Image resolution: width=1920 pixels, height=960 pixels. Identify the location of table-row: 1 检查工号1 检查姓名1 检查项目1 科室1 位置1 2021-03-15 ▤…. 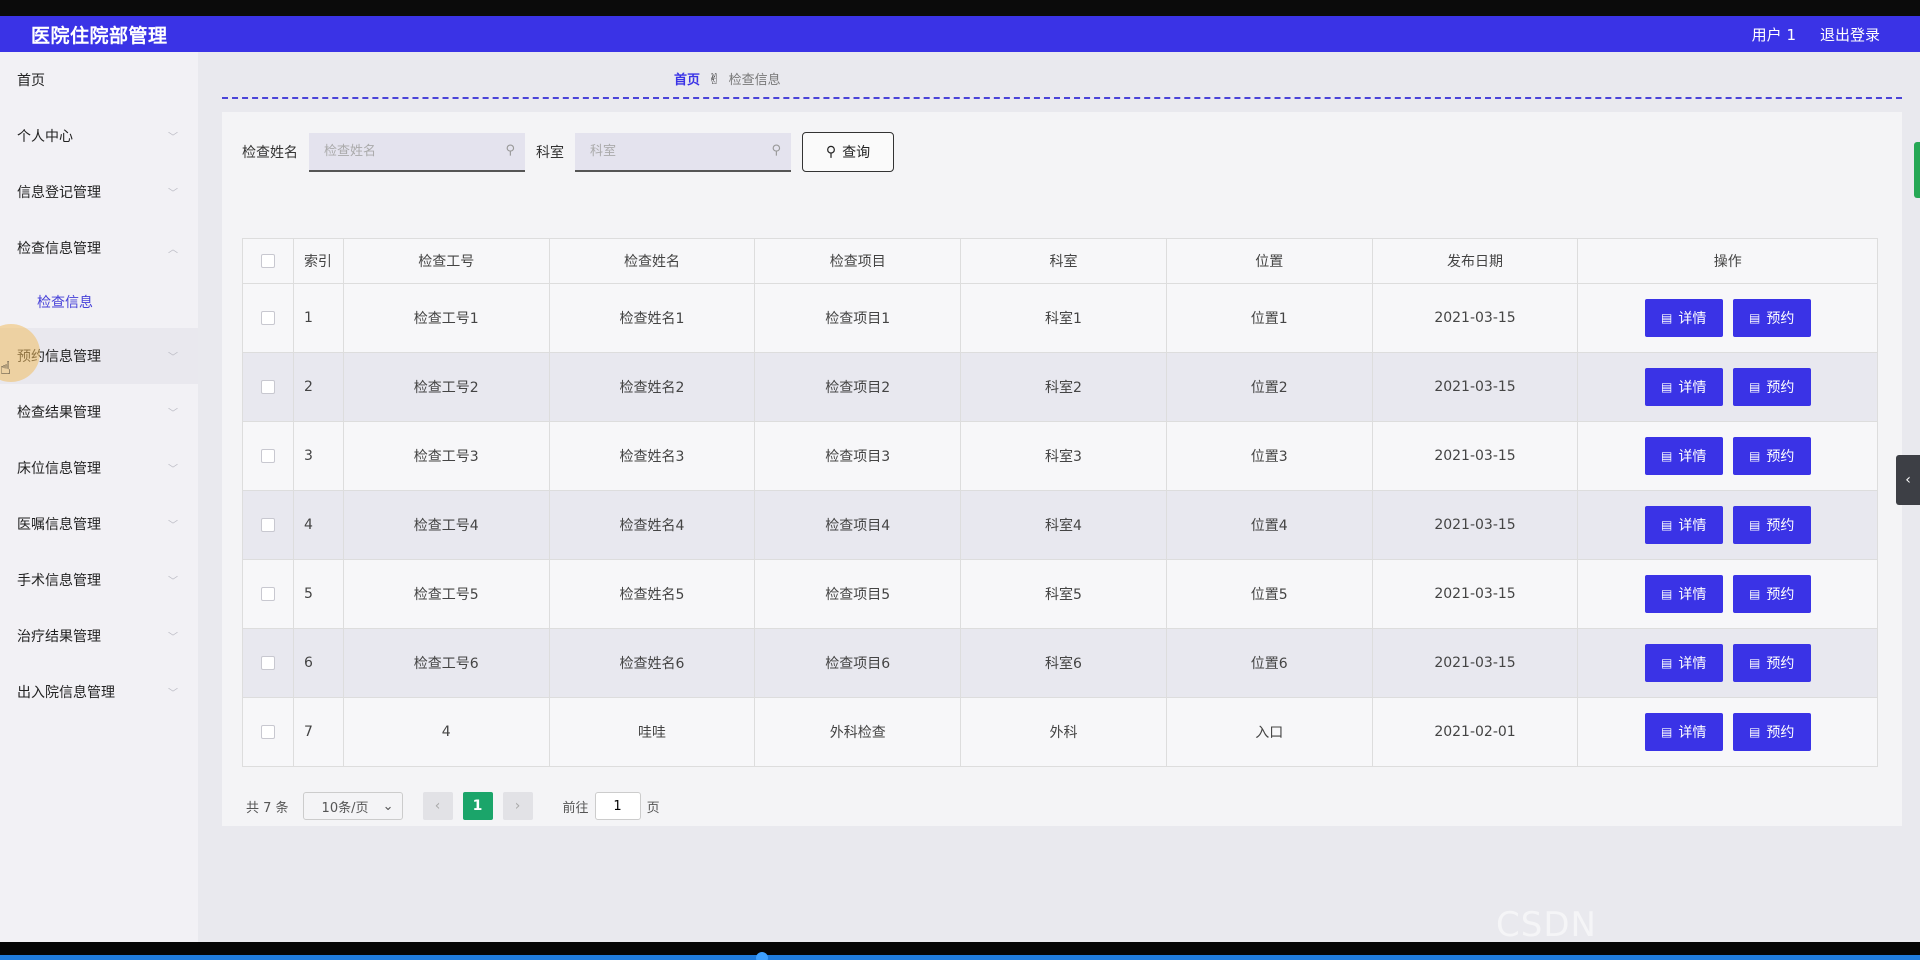
(1060, 317).